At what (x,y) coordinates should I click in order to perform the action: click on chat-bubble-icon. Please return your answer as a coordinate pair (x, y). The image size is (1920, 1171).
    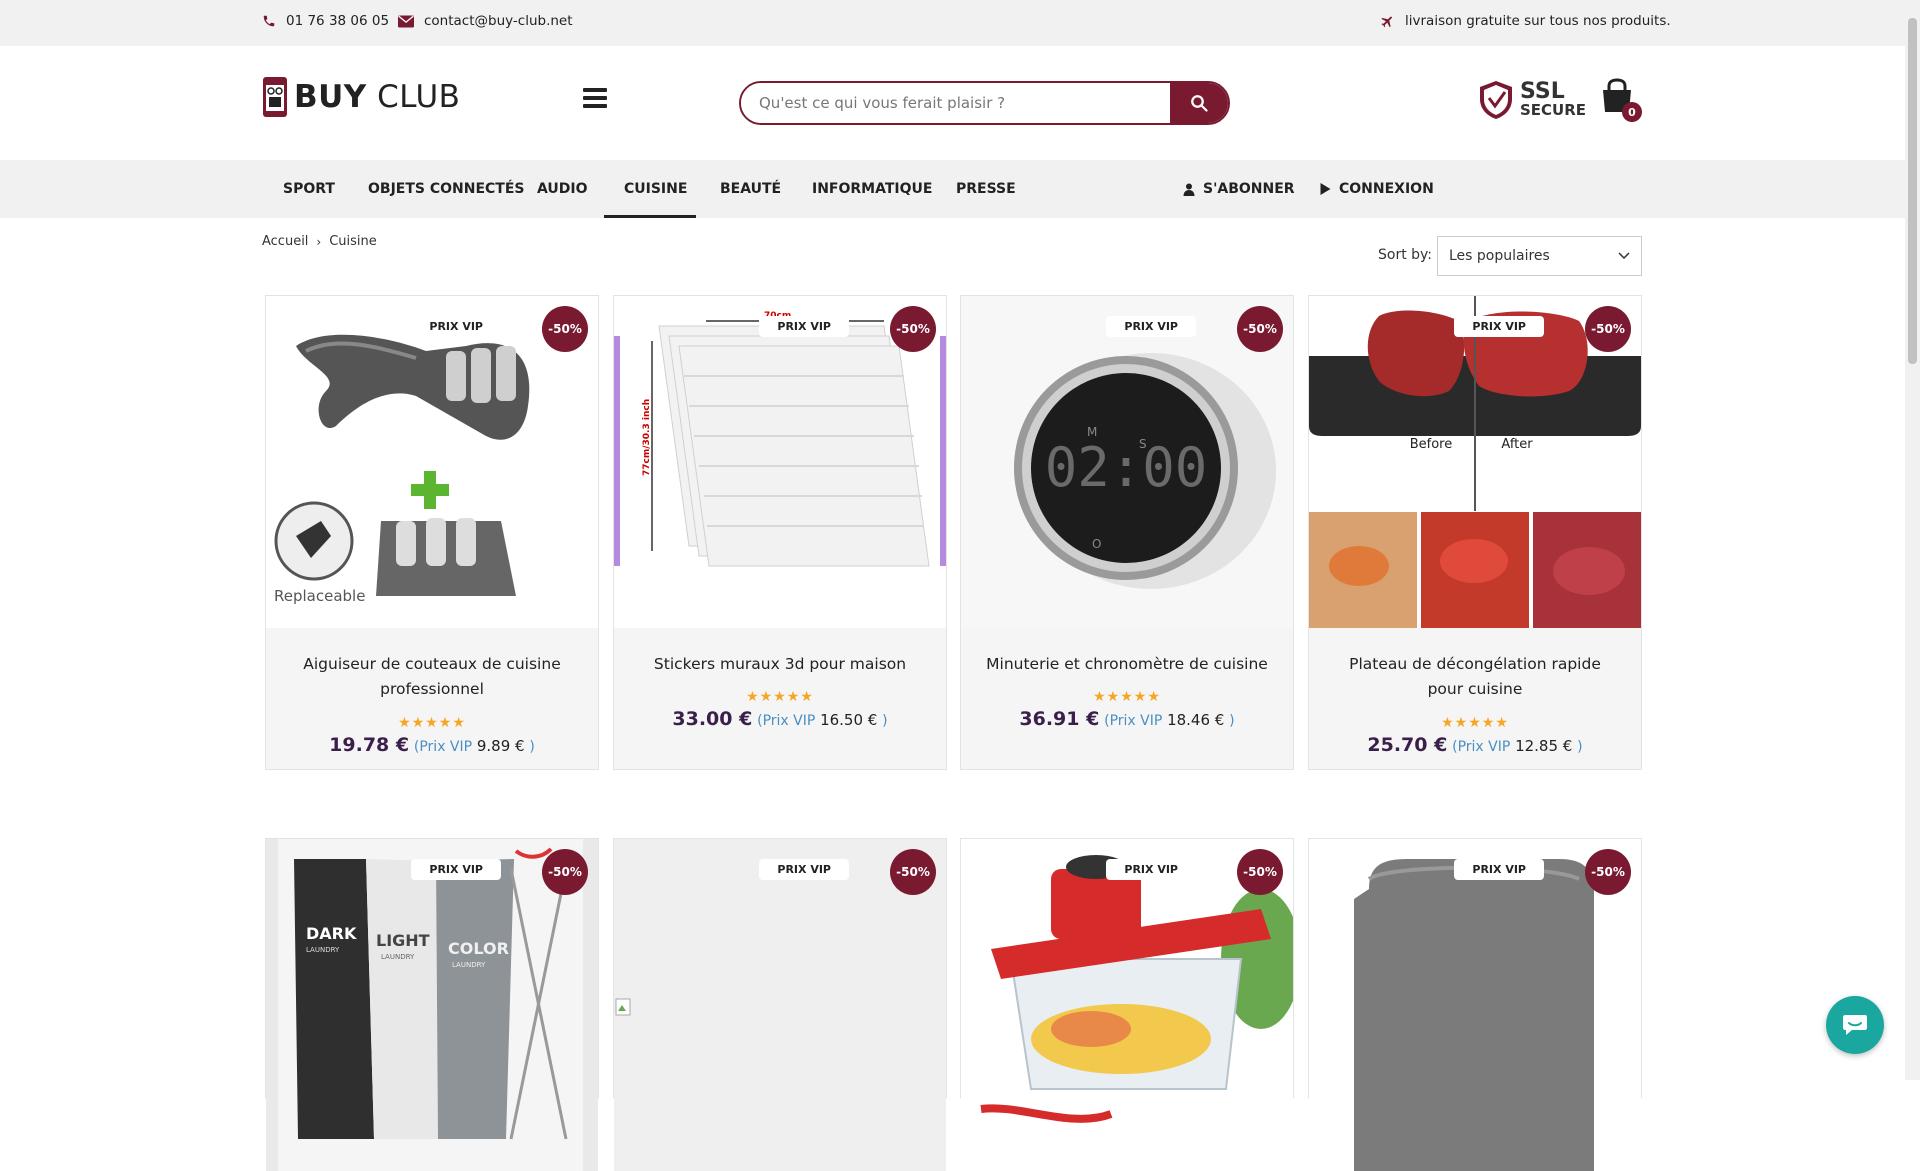
    Looking at the image, I should click on (1855, 1025).